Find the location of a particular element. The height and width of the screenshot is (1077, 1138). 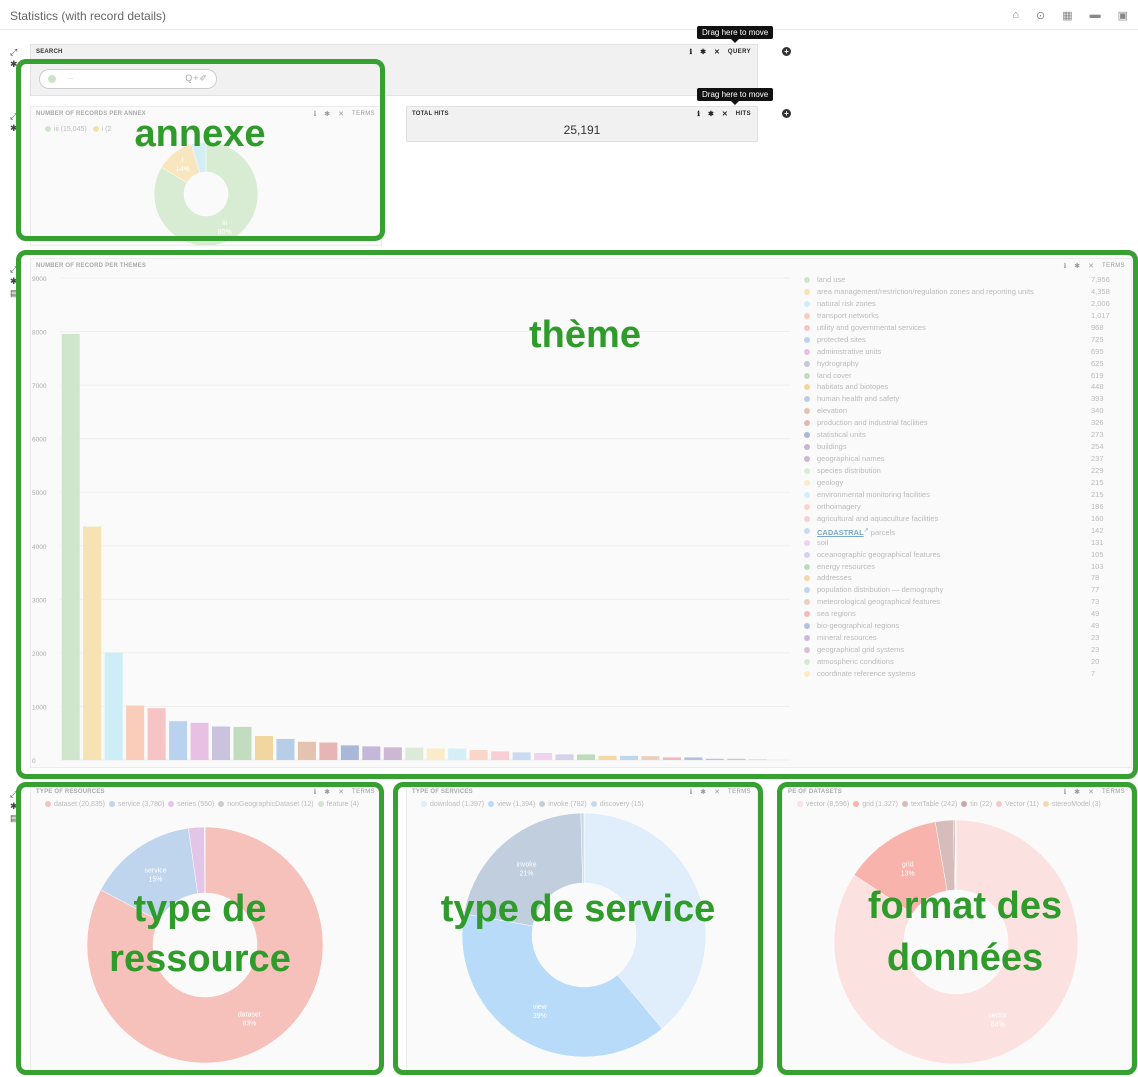

query-button: QUERY is located at coordinates (739, 52).